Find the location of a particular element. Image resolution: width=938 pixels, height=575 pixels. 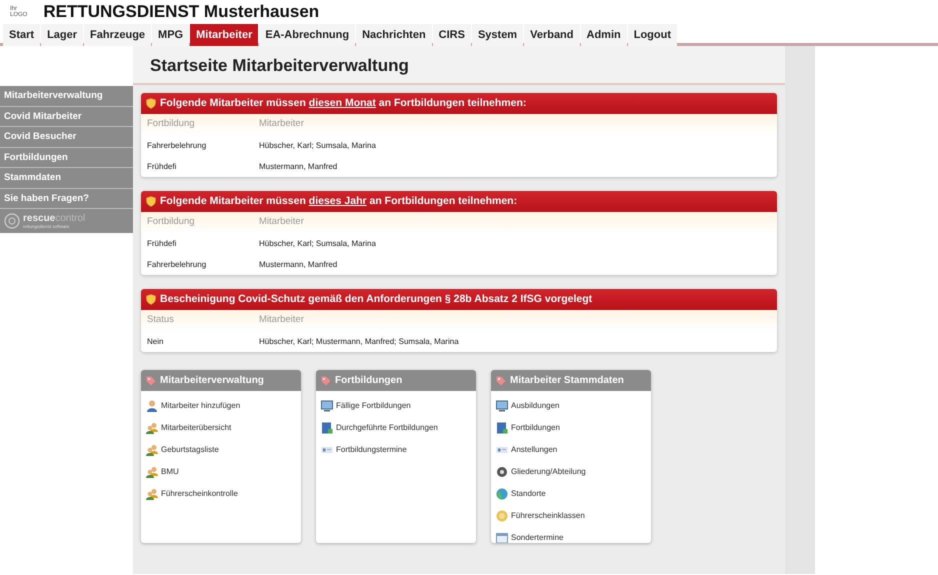

badge-icon is located at coordinates (502, 516).